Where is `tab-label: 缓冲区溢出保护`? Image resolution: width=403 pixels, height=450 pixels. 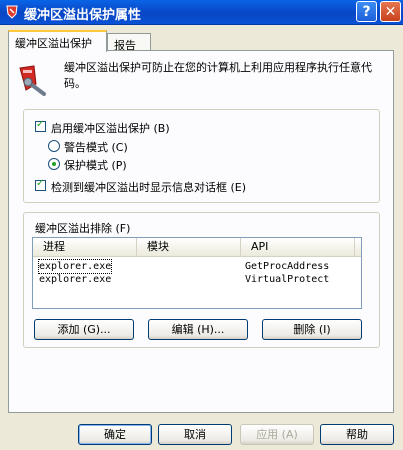
tab-label: 缓冲区溢出保护 is located at coordinates (53, 43).